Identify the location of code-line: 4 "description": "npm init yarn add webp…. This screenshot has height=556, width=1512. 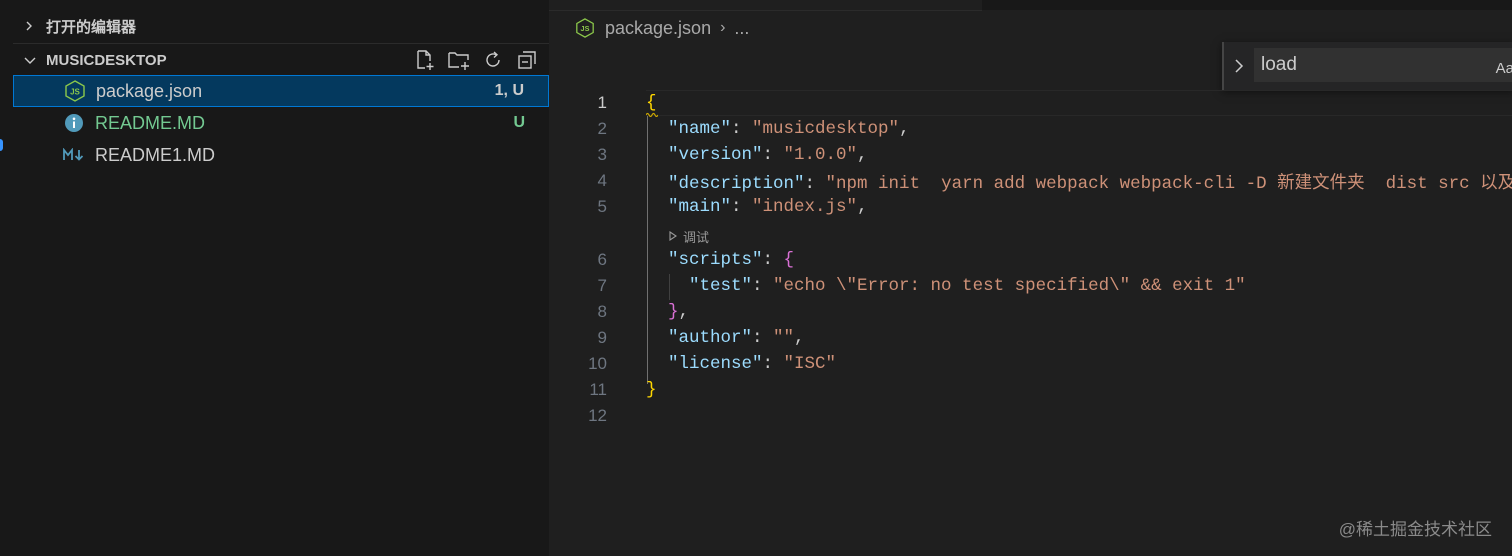
(1030, 181).